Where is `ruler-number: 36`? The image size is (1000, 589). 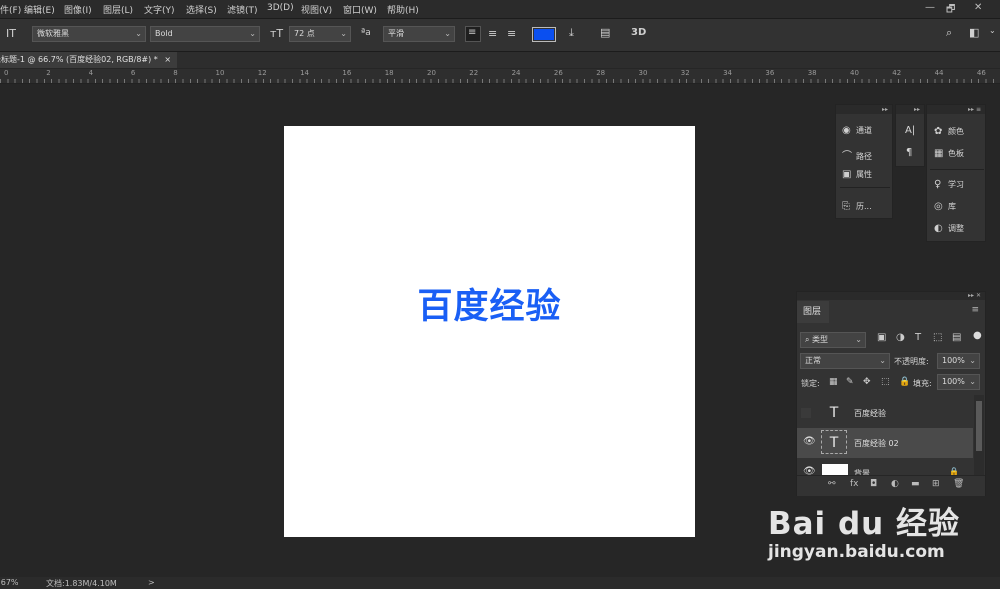 ruler-number: 36 is located at coordinates (770, 73).